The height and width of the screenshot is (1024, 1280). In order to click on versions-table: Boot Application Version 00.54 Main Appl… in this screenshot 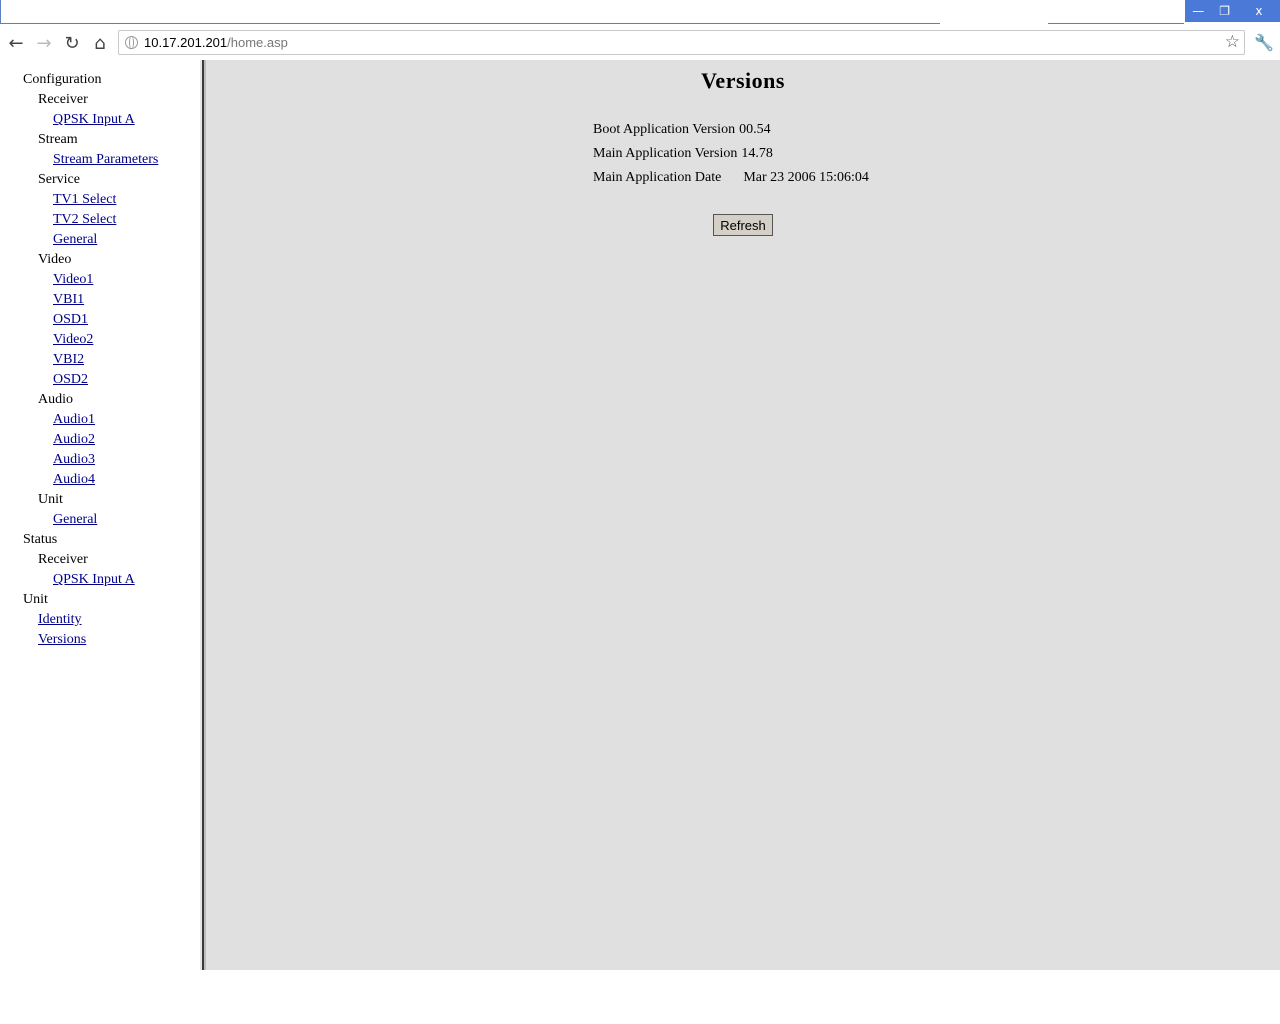, I will do `click(731, 154)`.